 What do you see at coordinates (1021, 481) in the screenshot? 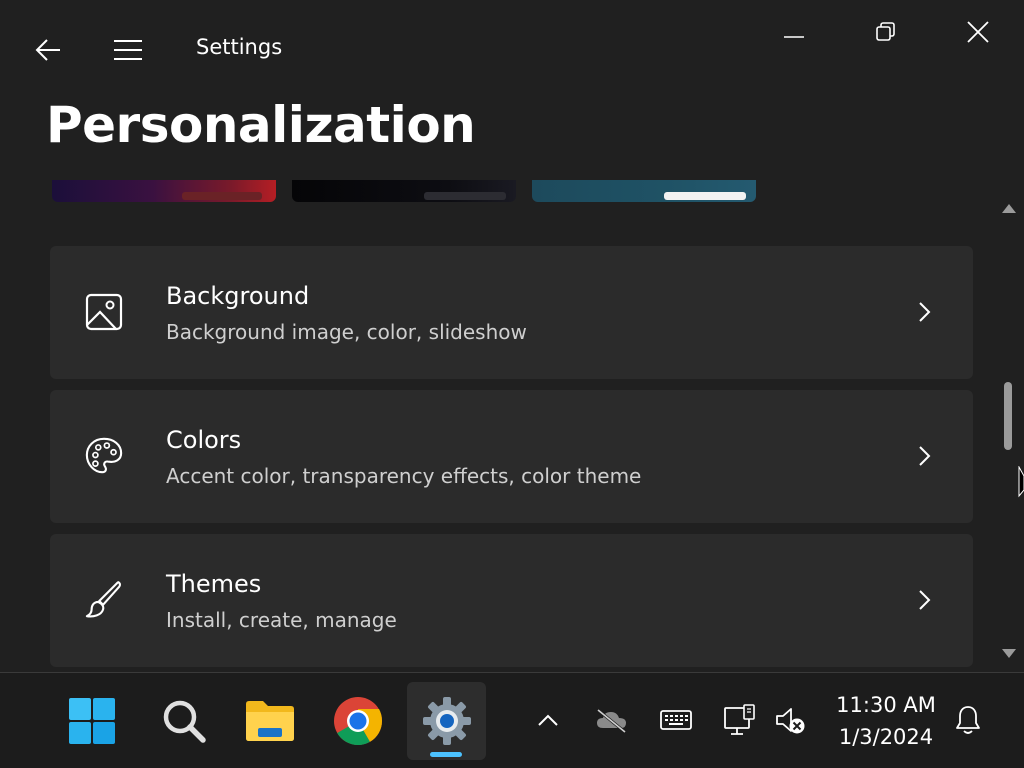
I see `mouse-cursor-icon` at bounding box center [1021, 481].